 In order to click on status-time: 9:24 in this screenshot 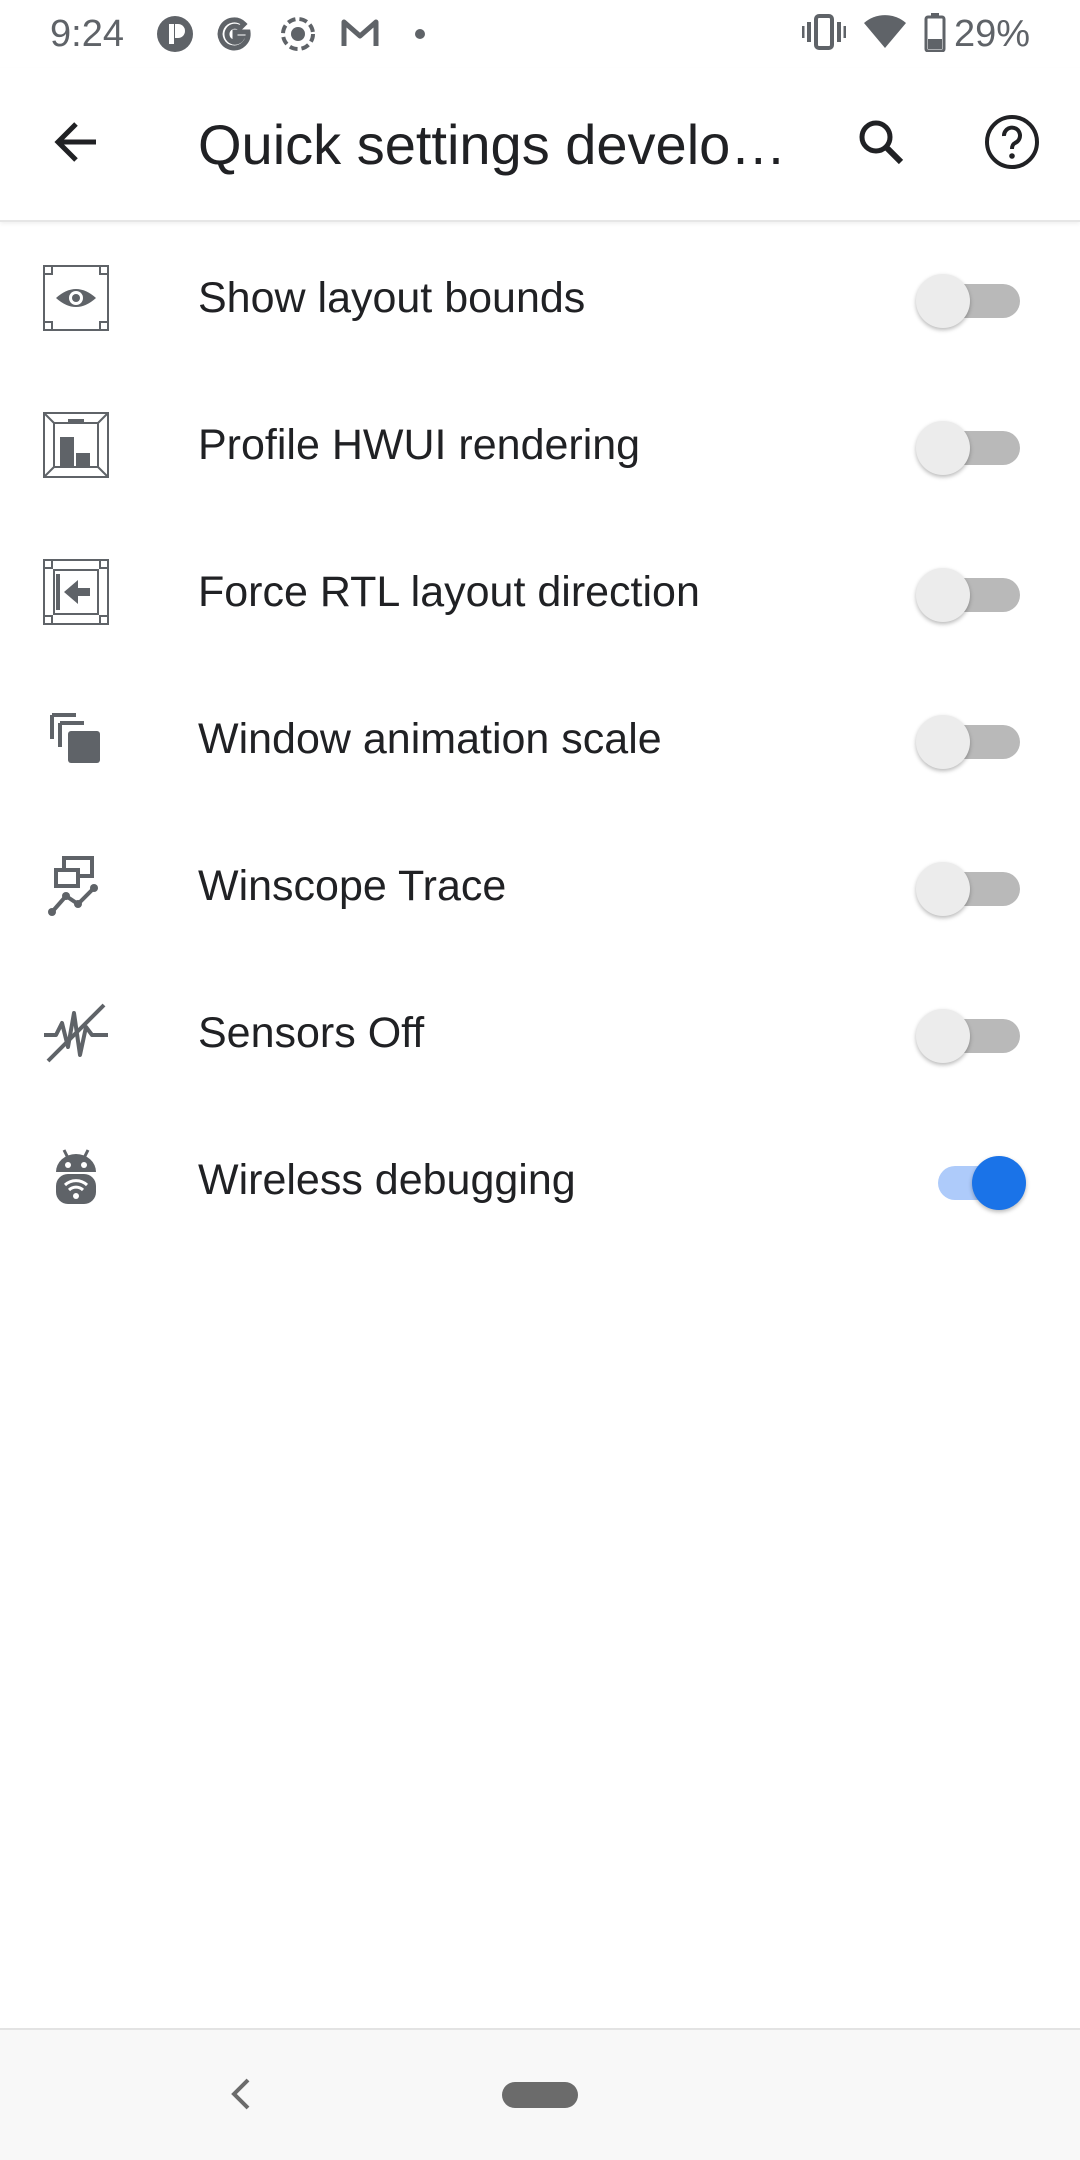, I will do `click(87, 34)`.